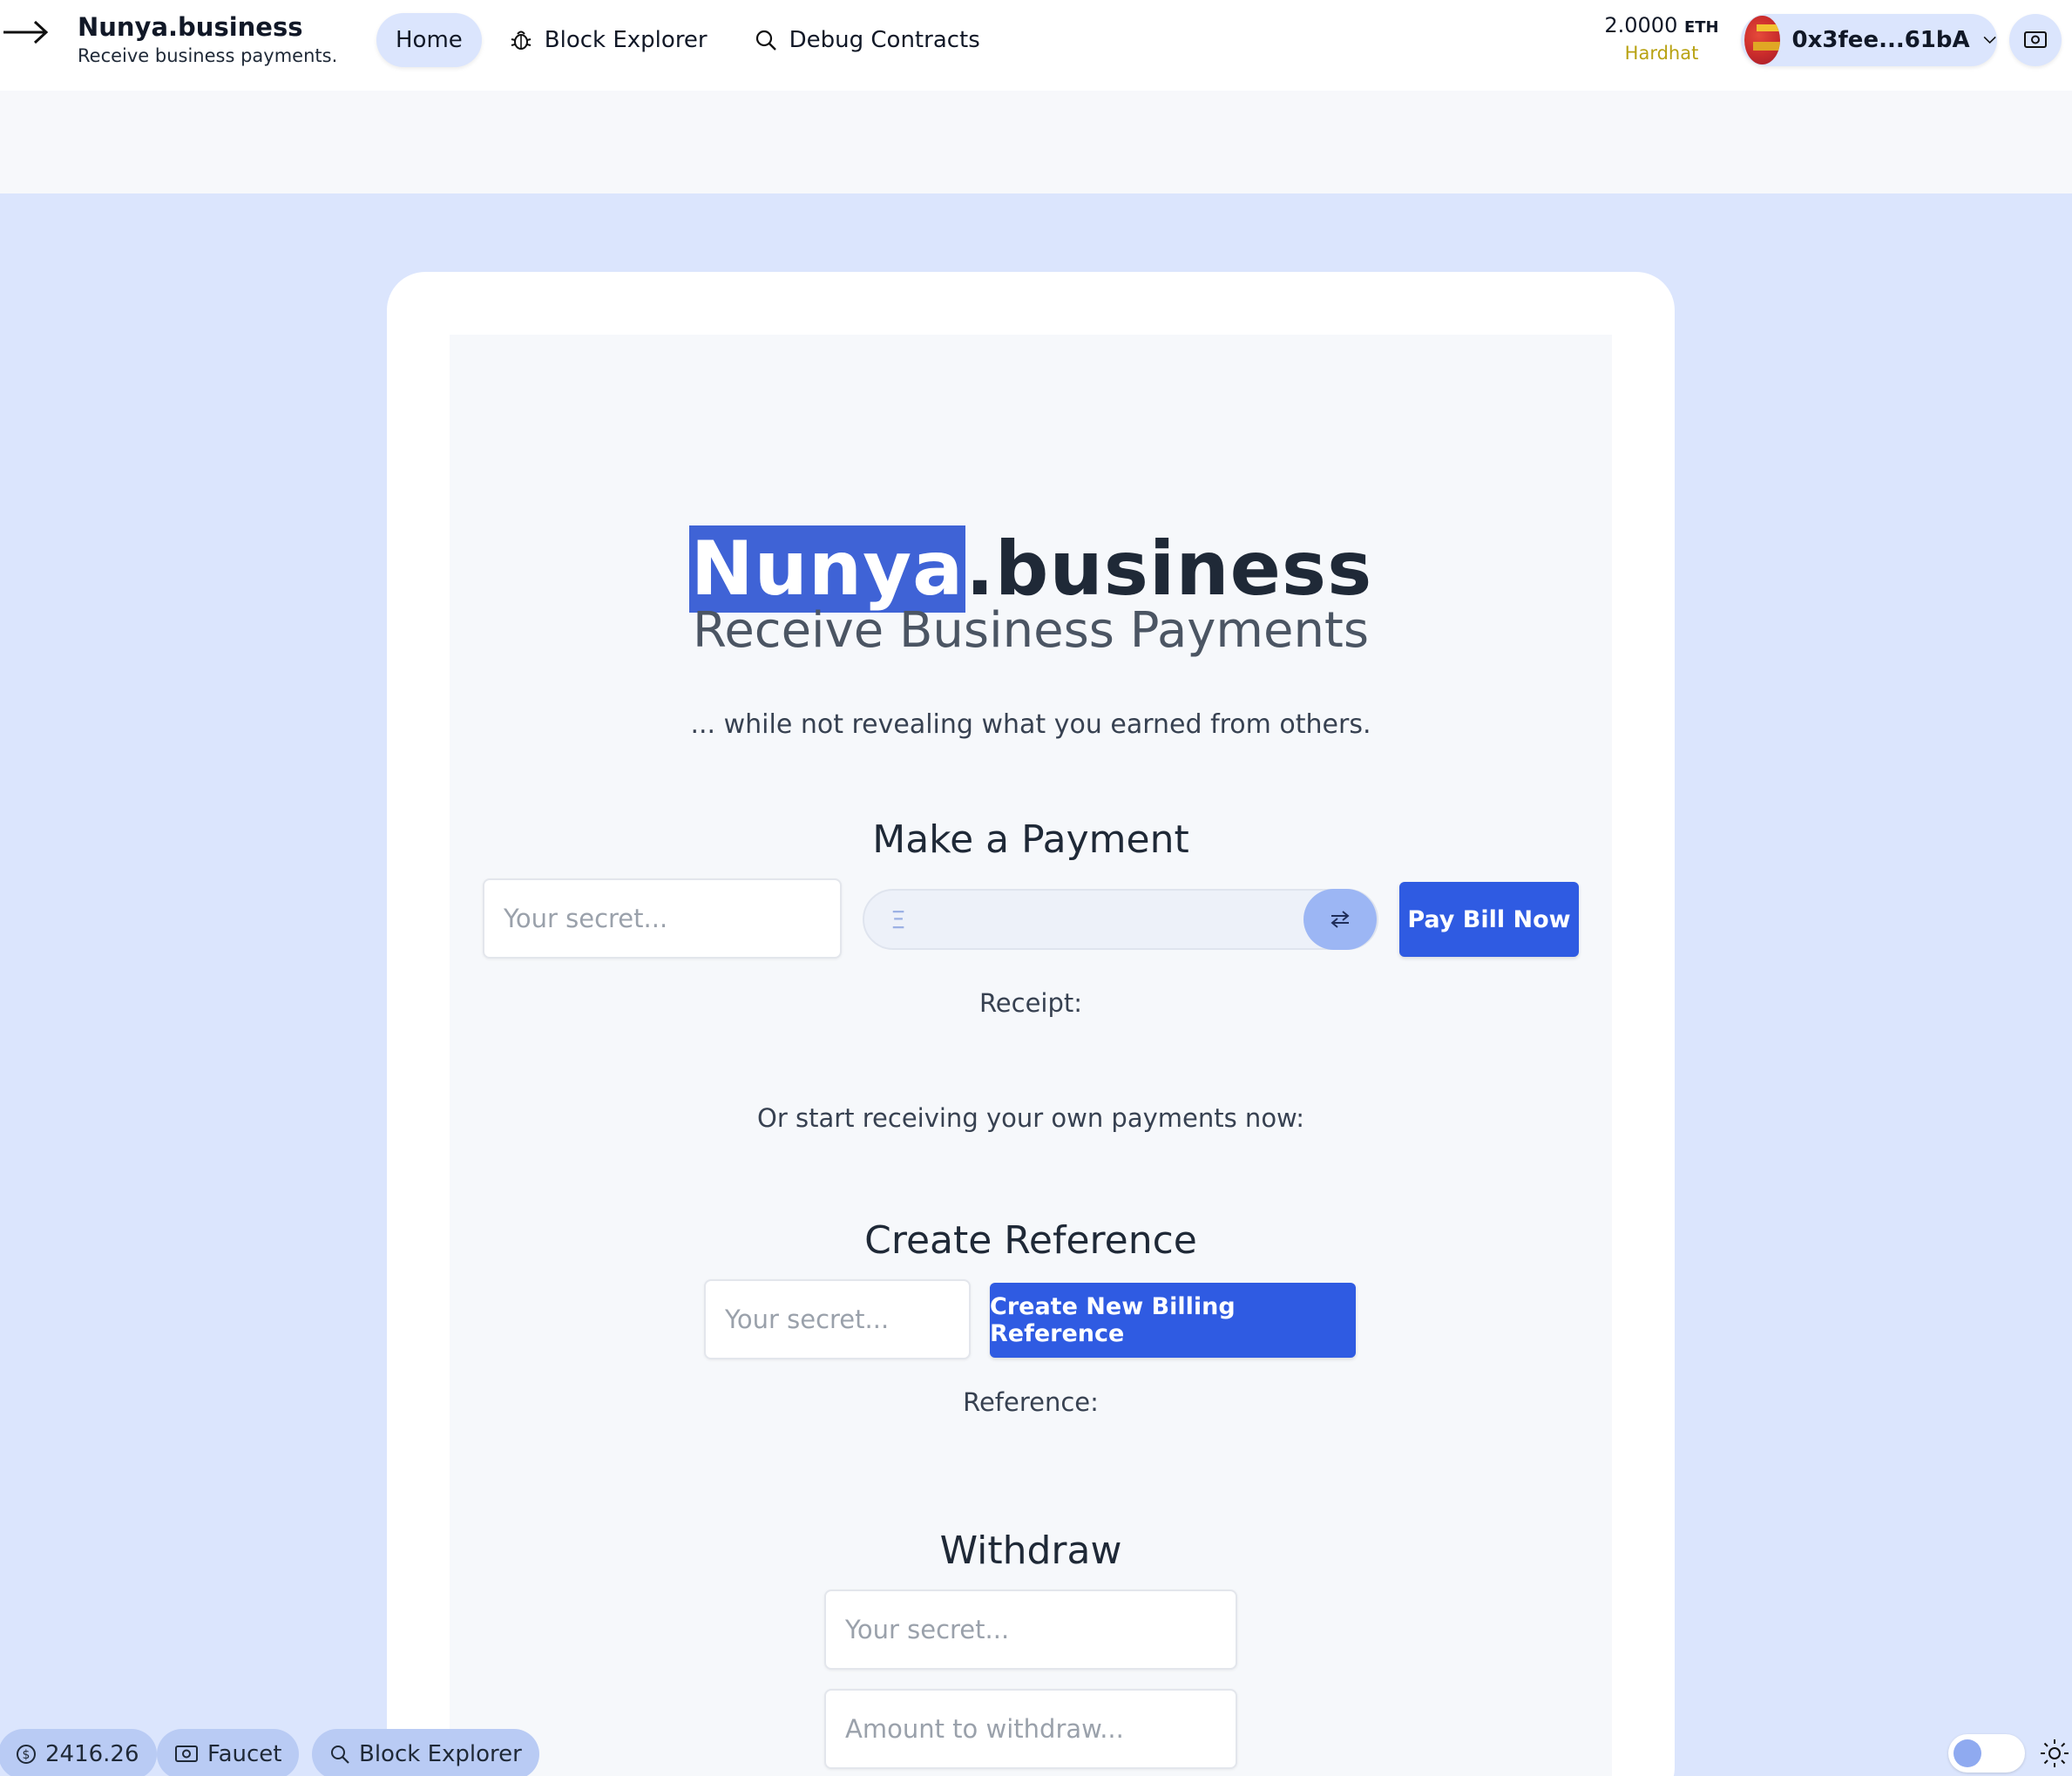 The height and width of the screenshot is (1776, 2072). I want to click on payment-amount-input: Ξ, so click(1120, 919).